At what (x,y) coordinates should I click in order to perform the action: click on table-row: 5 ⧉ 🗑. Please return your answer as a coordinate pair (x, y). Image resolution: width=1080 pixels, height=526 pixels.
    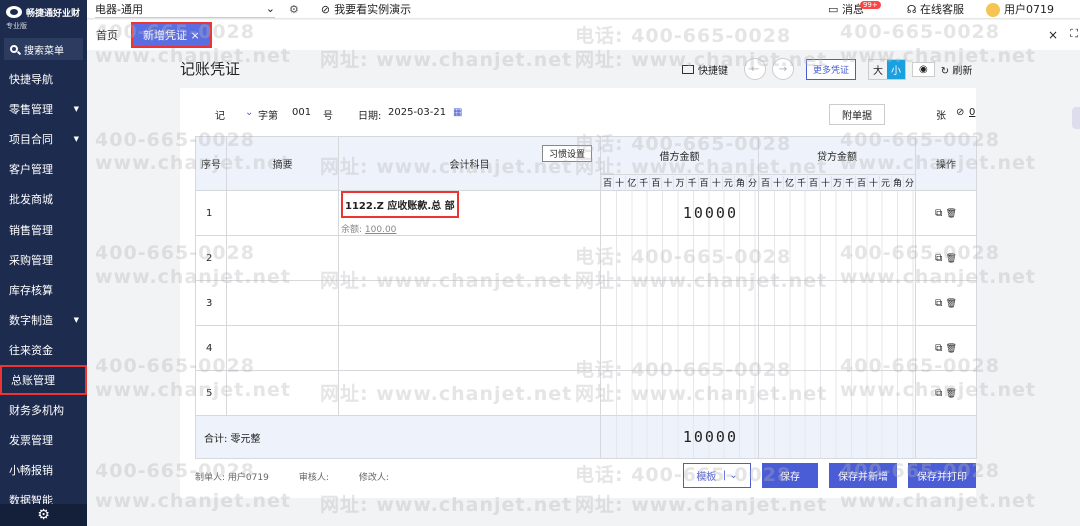
    Looking at the image, I should click on (586, 393).